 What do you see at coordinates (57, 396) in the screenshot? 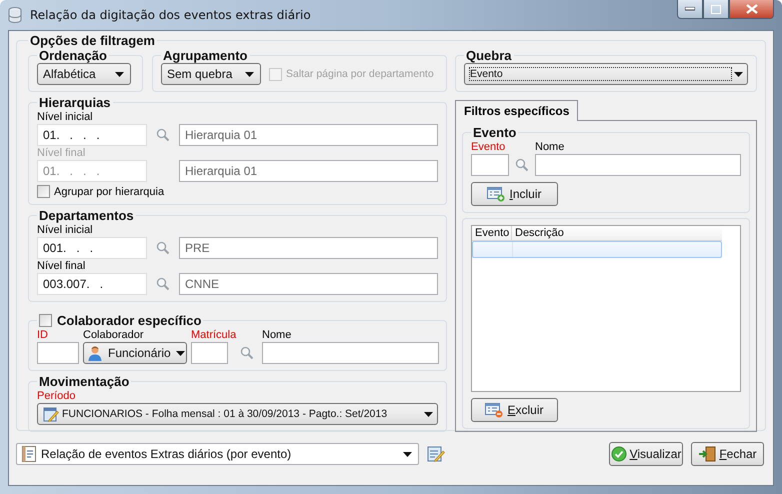
I see `field-label: Período` at bounding box center [57, 396].